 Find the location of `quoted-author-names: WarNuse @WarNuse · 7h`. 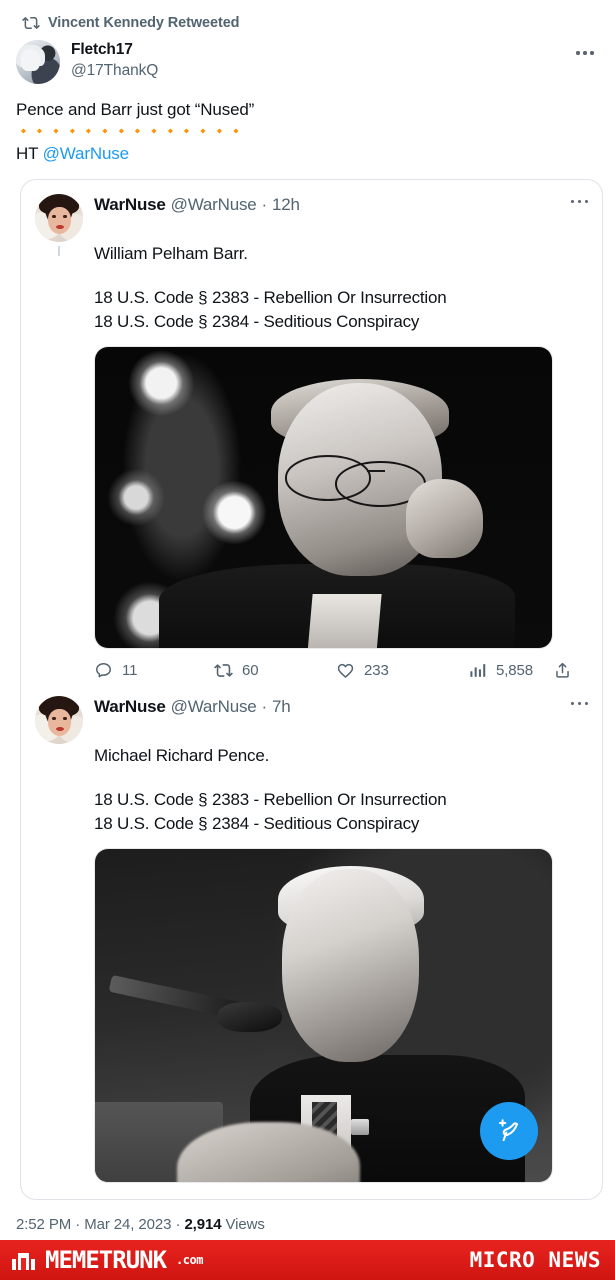

quoted-author-names: WarNuse @WarNuse · 7h is located at coordinates (320, 707).